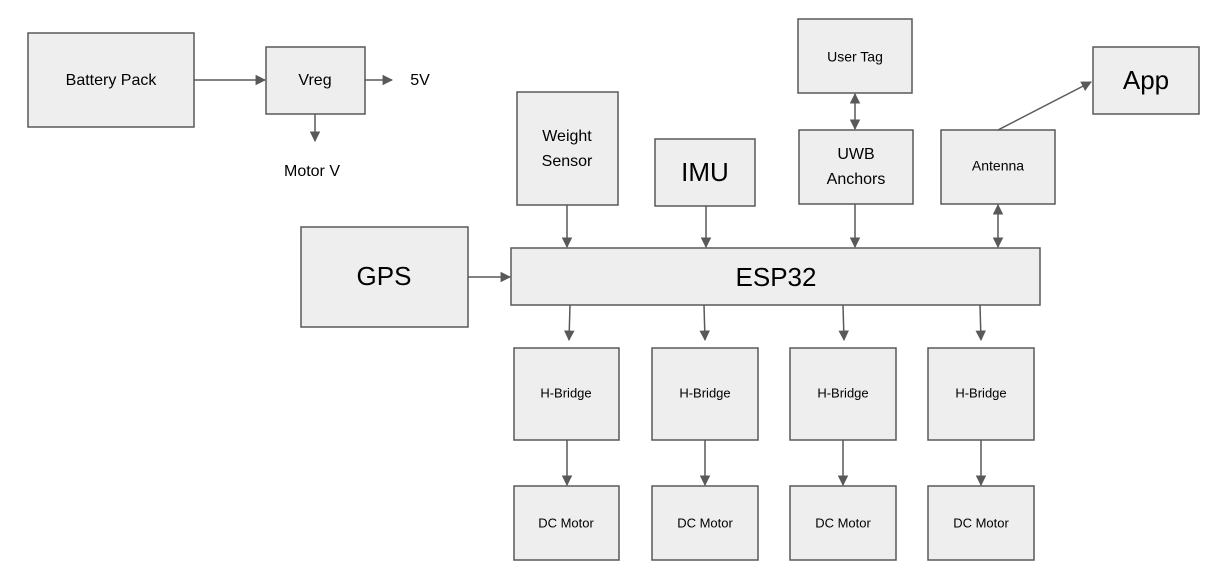  Describe the element at coordinates (855, 154) in the screenshot. I see `uwb-label-1: UWB` at that location.